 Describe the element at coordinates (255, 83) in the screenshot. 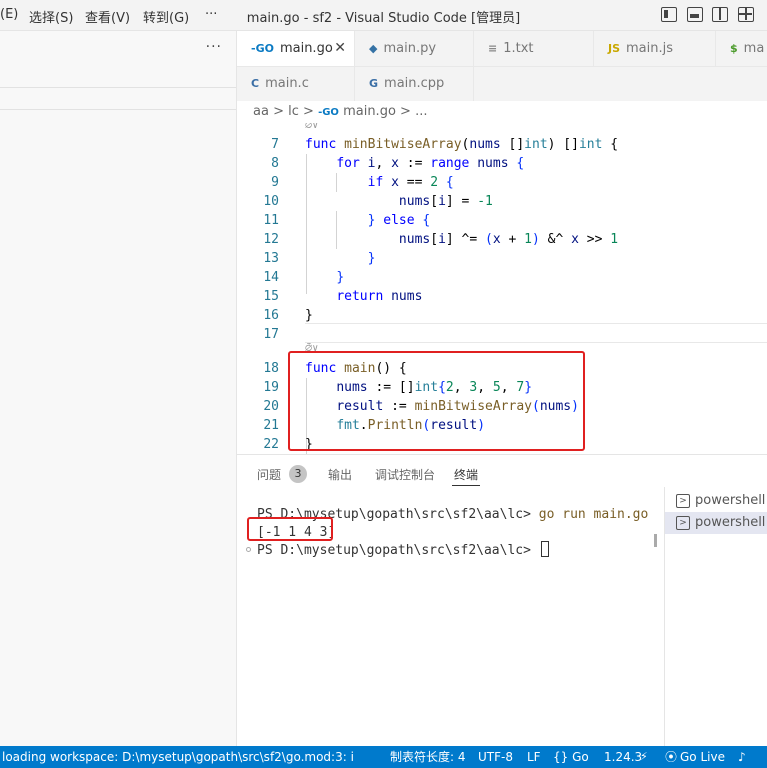

I see `c-icon: C` at that location.